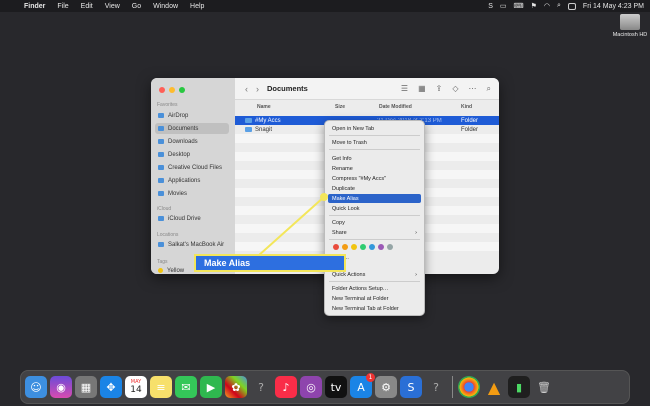 The image size is (650, 406). Describe the element at coordinates (86, 387) in the screenshot. I see `launchpad-dock-icon: ▦` at that location.